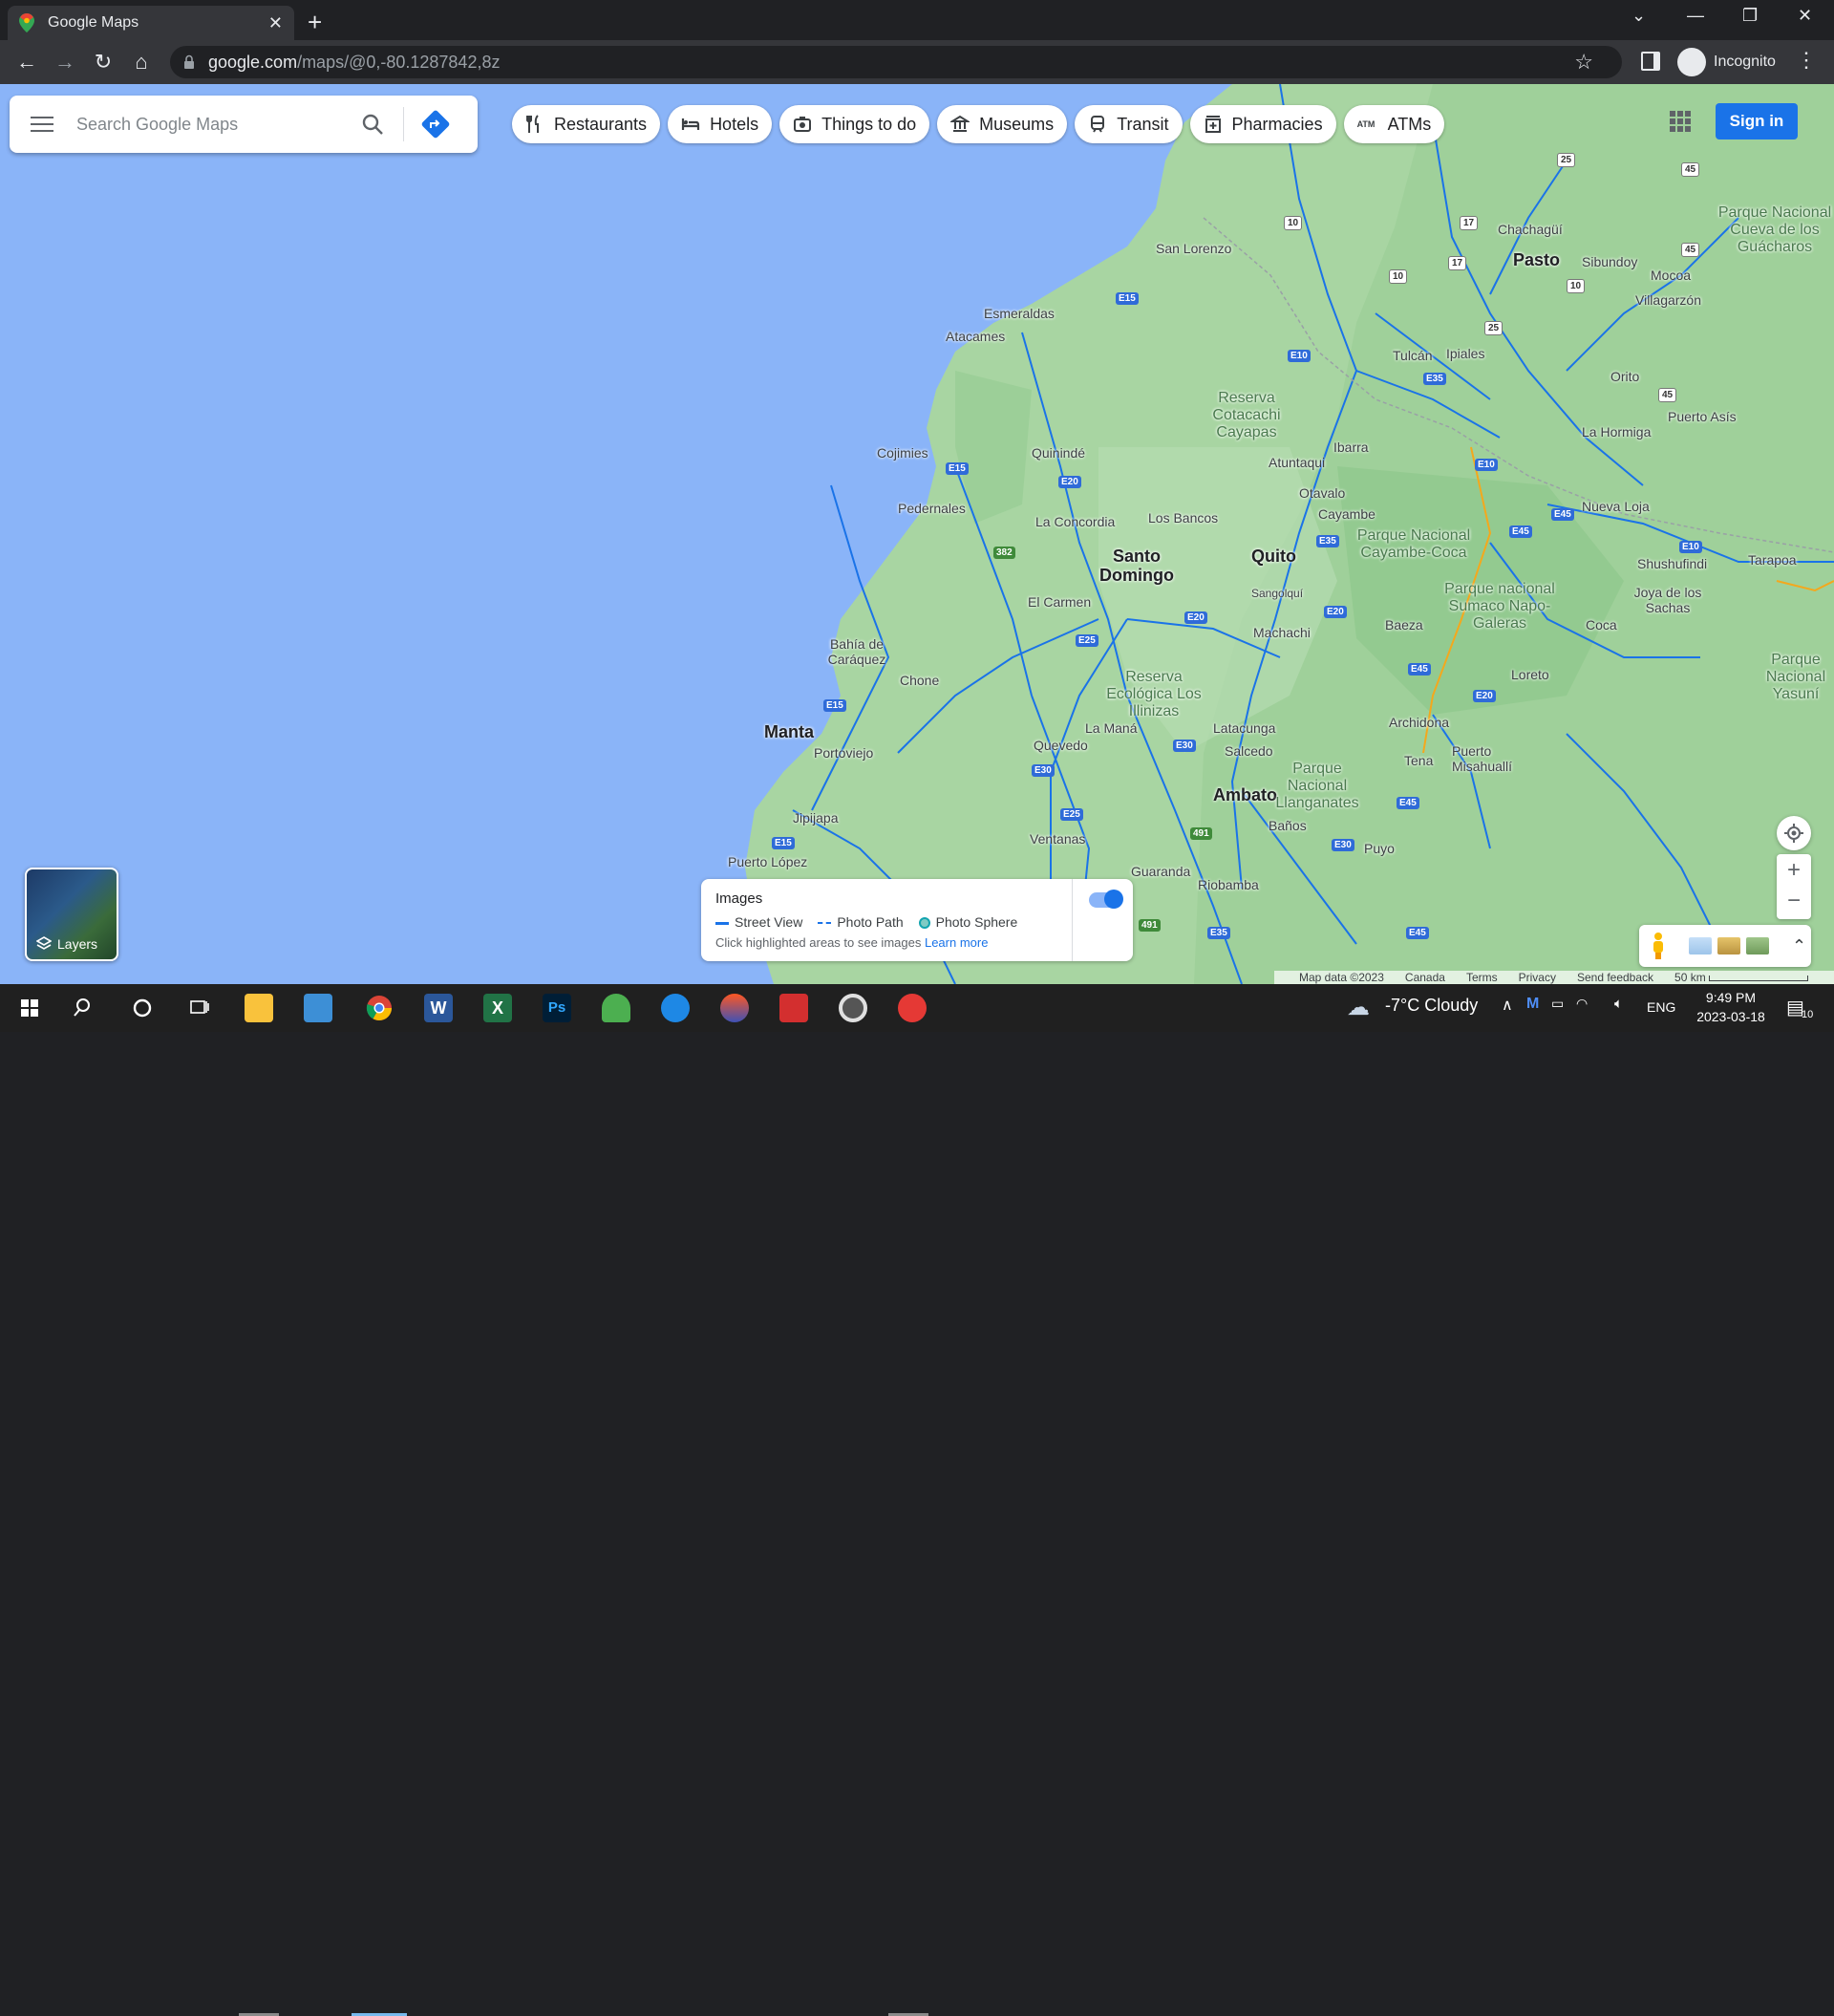  I want to click on place-label: Esmeraldas, so click(1020, 313).